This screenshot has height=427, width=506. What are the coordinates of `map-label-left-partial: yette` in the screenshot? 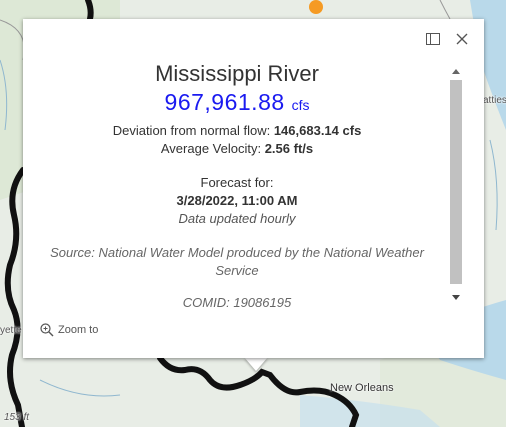 It's located at (11, 330).